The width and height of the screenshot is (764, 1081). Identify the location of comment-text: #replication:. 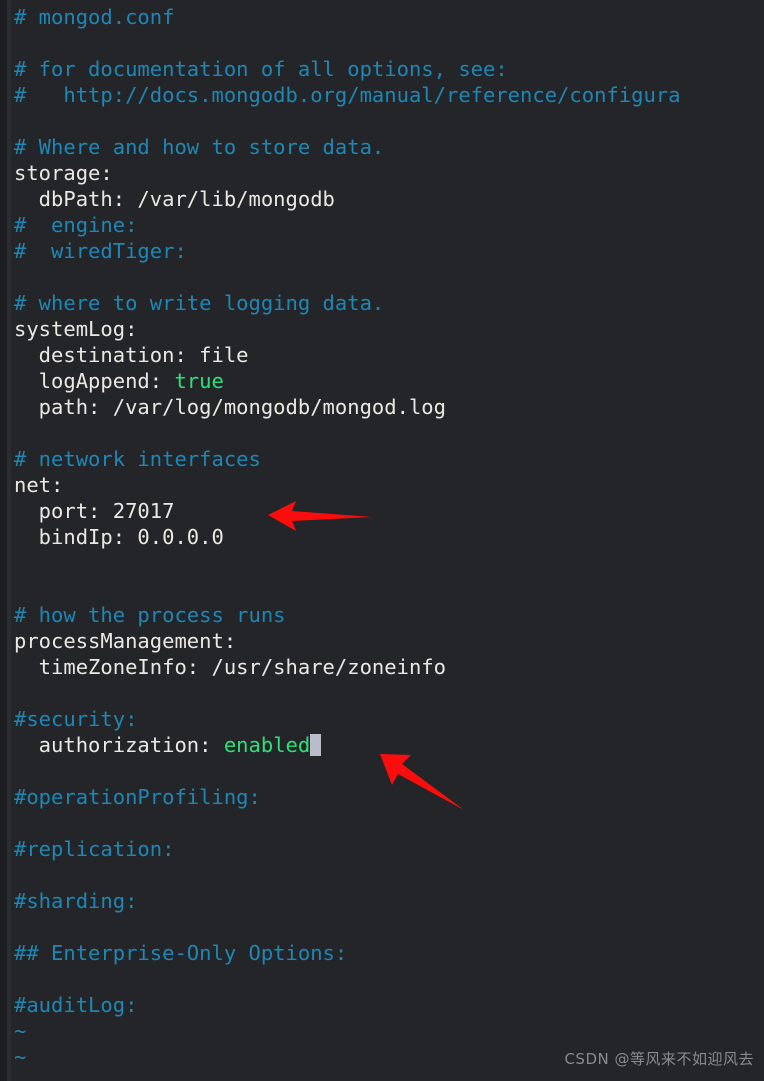
(94, 849).